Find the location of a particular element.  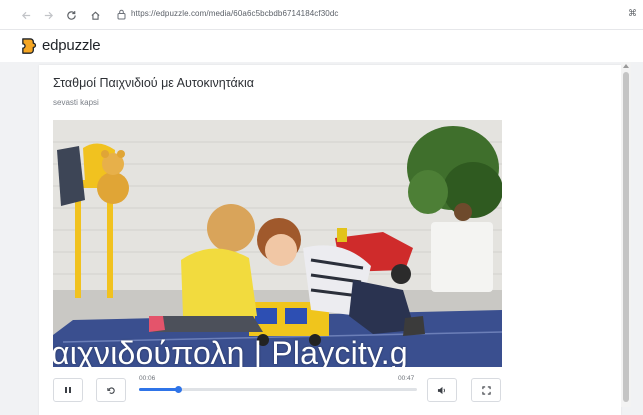

fullscreen-icon is located at coordinates (486, 390).